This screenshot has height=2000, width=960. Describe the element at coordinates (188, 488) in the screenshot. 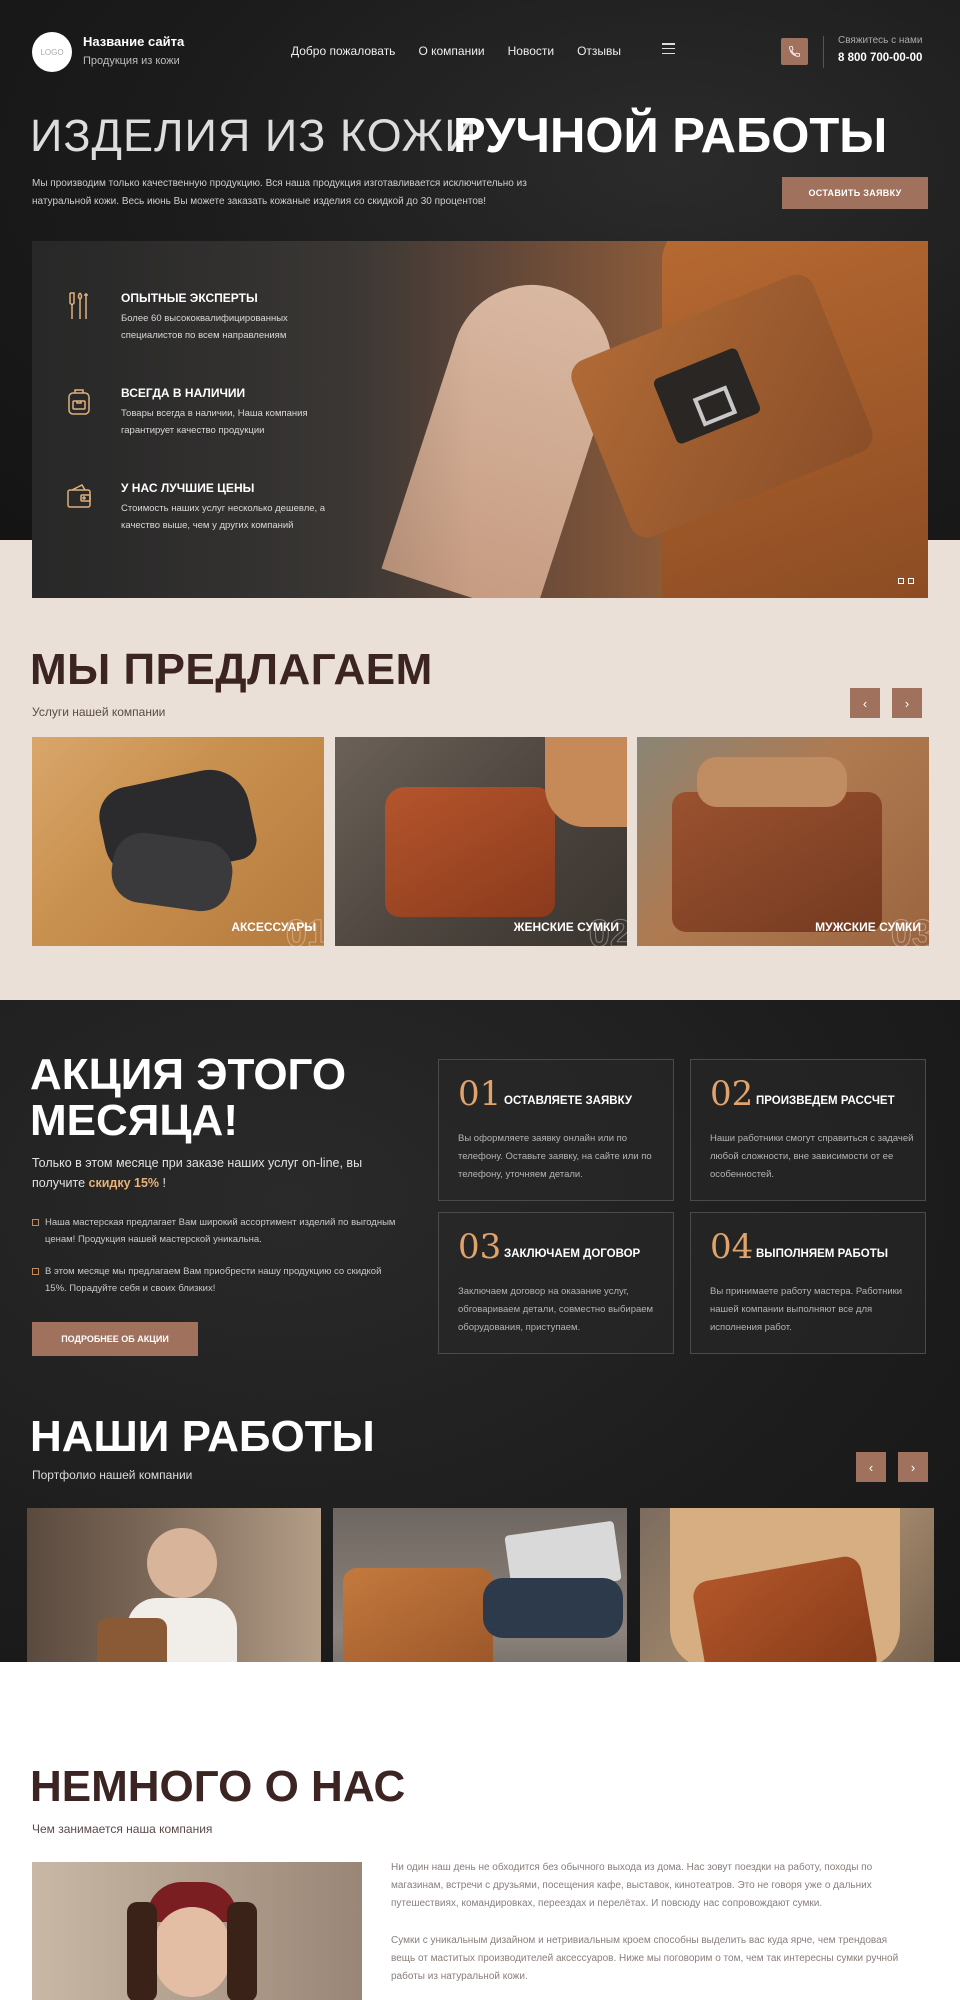

I see `feature-title: У НАС ЛУЧШИЕ ЦЕНЫ` at that location.